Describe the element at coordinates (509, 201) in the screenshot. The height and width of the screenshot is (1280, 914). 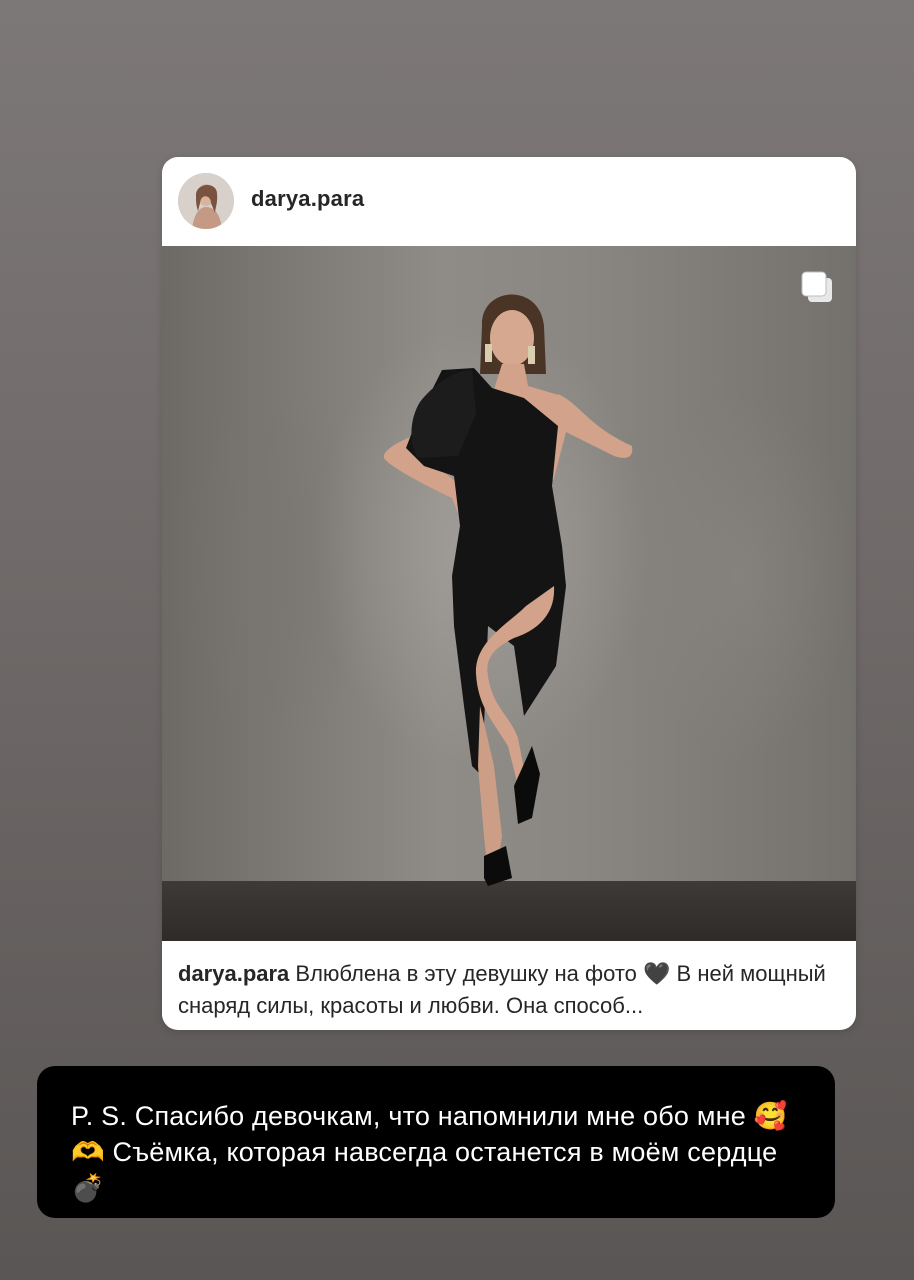
I see `post-header: darya.para` at that location.